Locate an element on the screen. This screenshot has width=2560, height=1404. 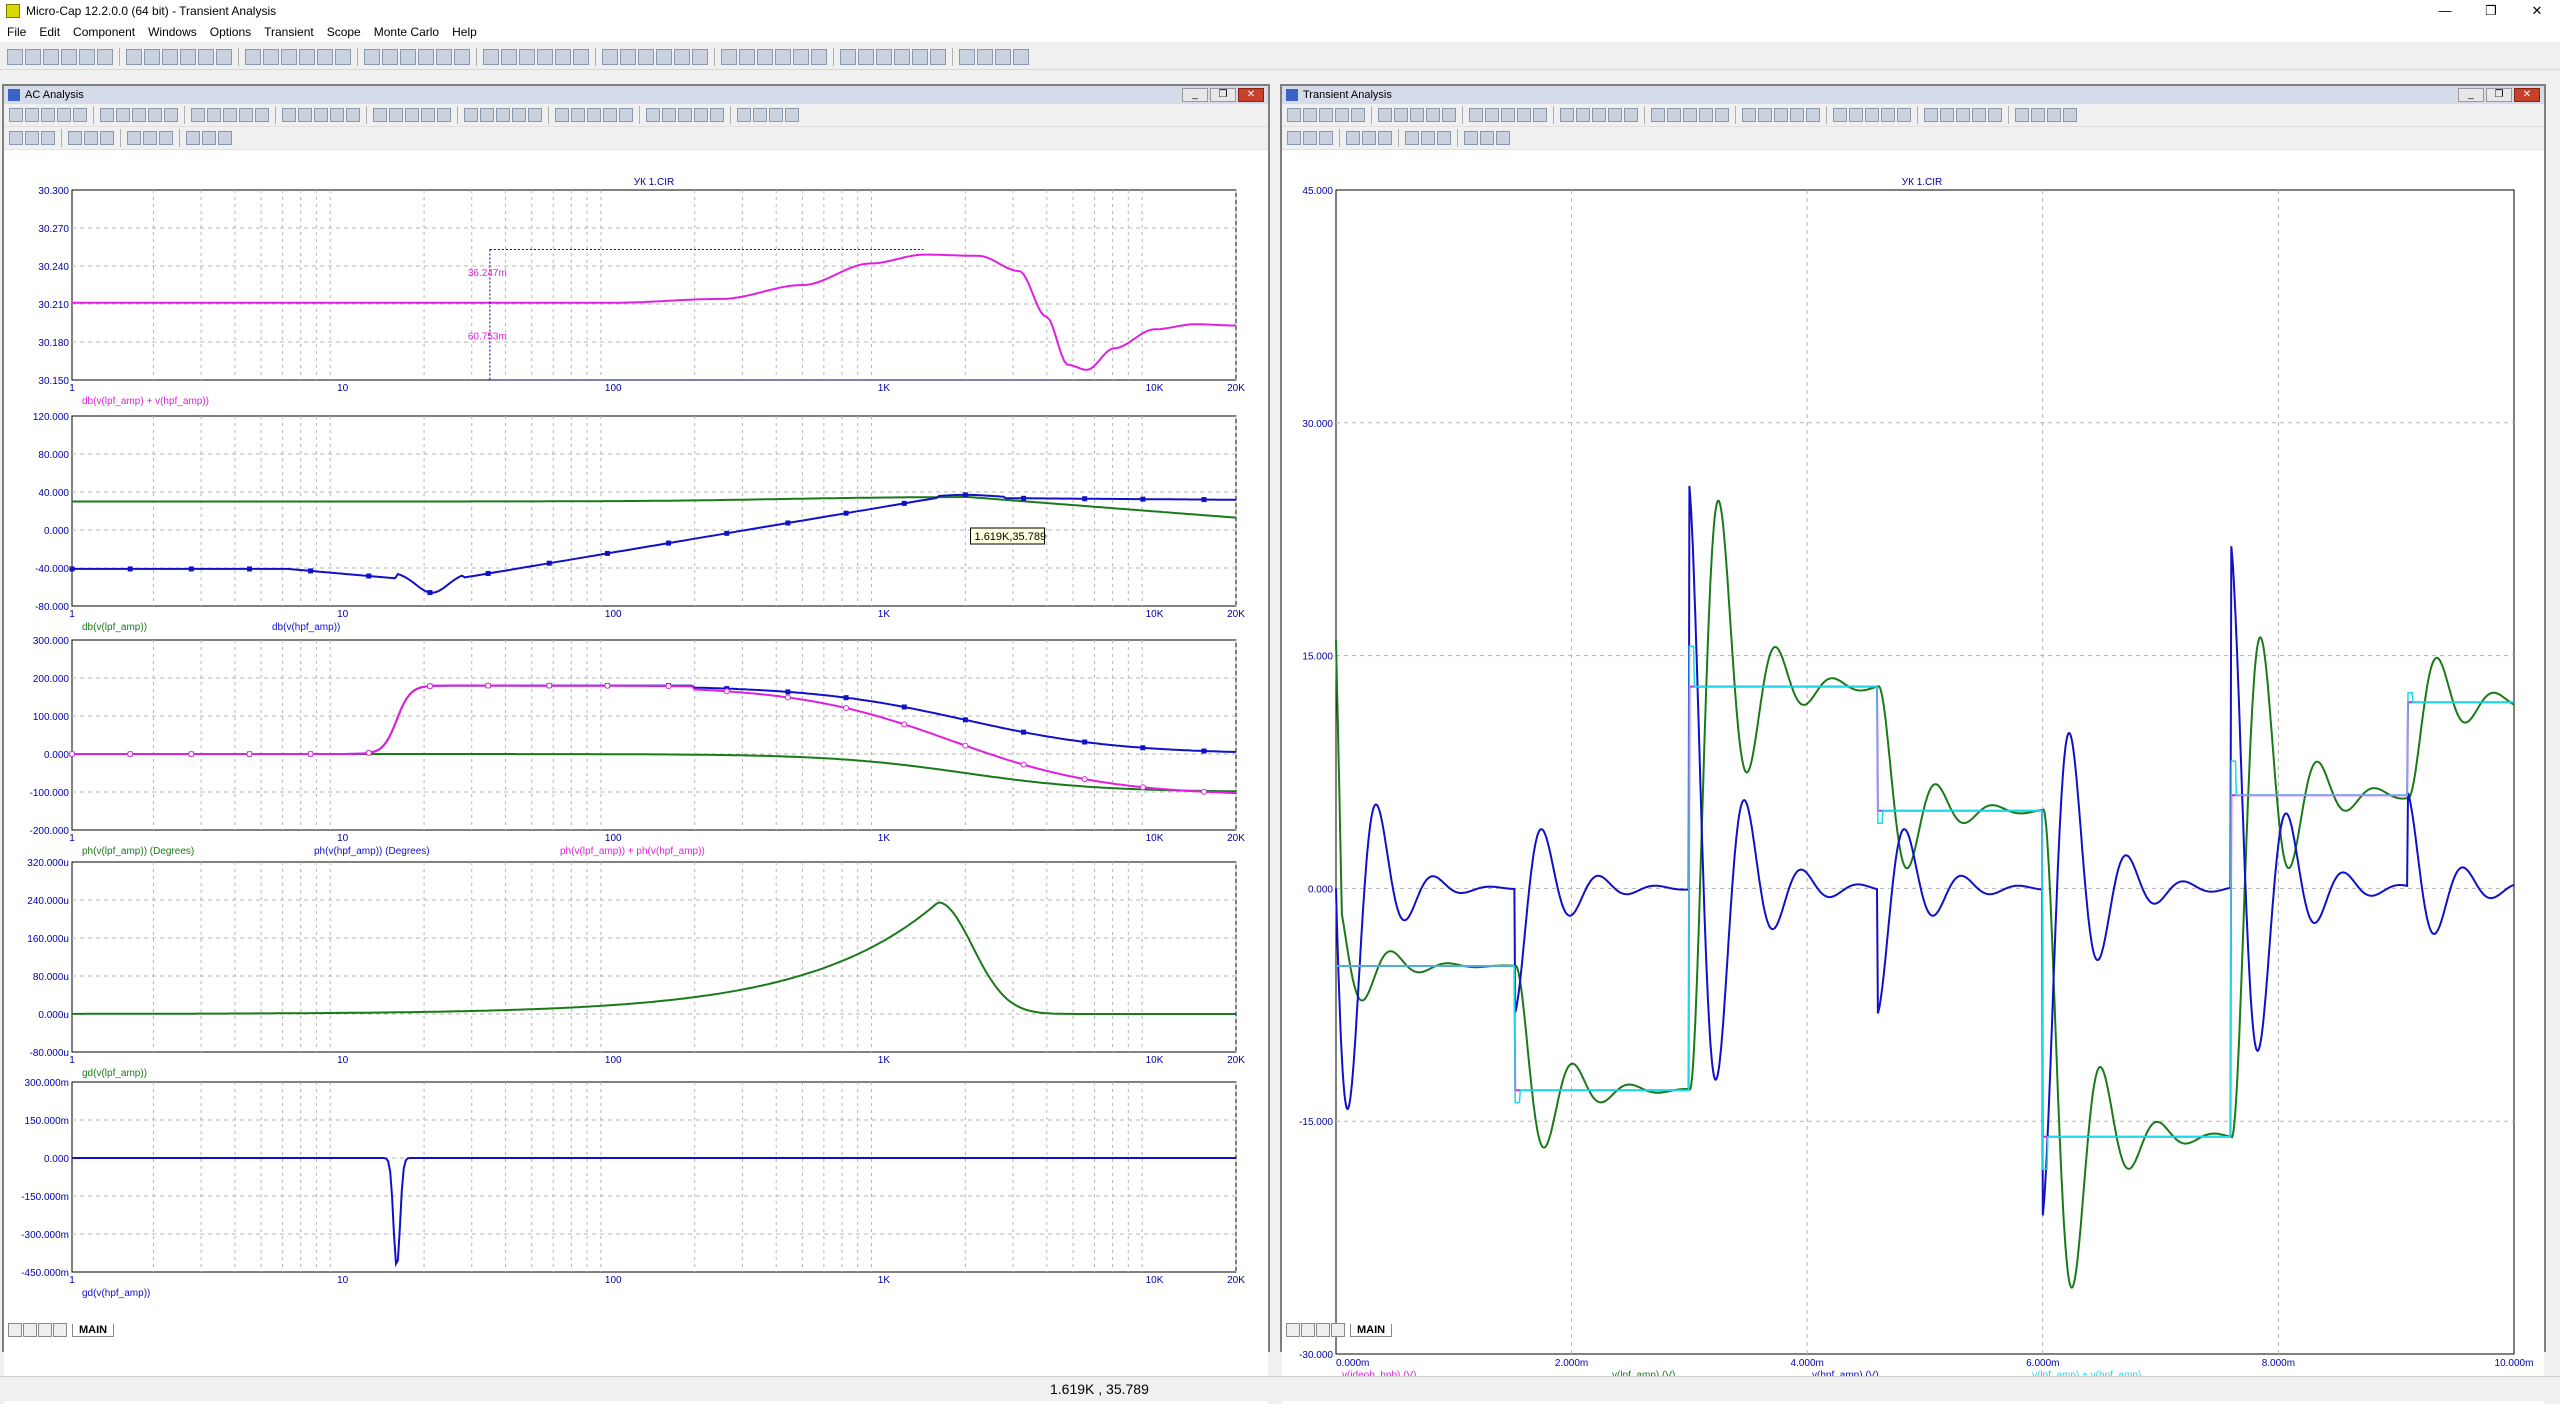
menu-scope: Scope is located at coordinates (343, 32).